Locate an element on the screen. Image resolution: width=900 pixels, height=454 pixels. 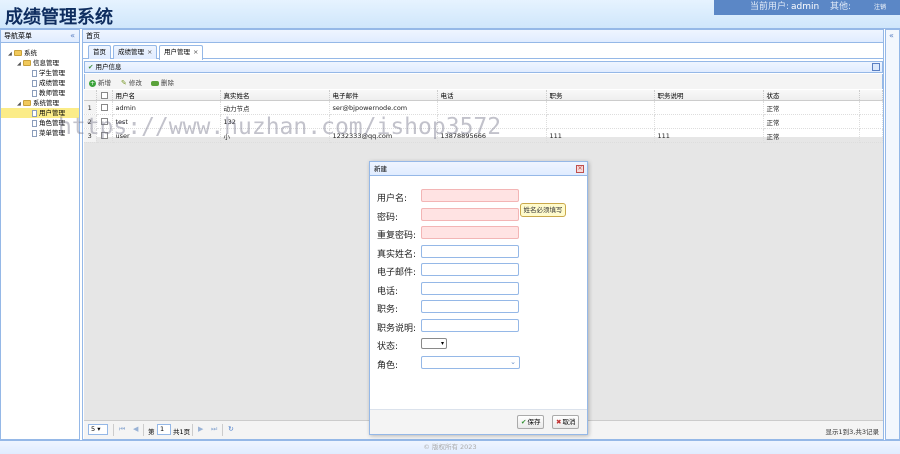
tab-label: 用户管理 is located at coordinates (177, 52).